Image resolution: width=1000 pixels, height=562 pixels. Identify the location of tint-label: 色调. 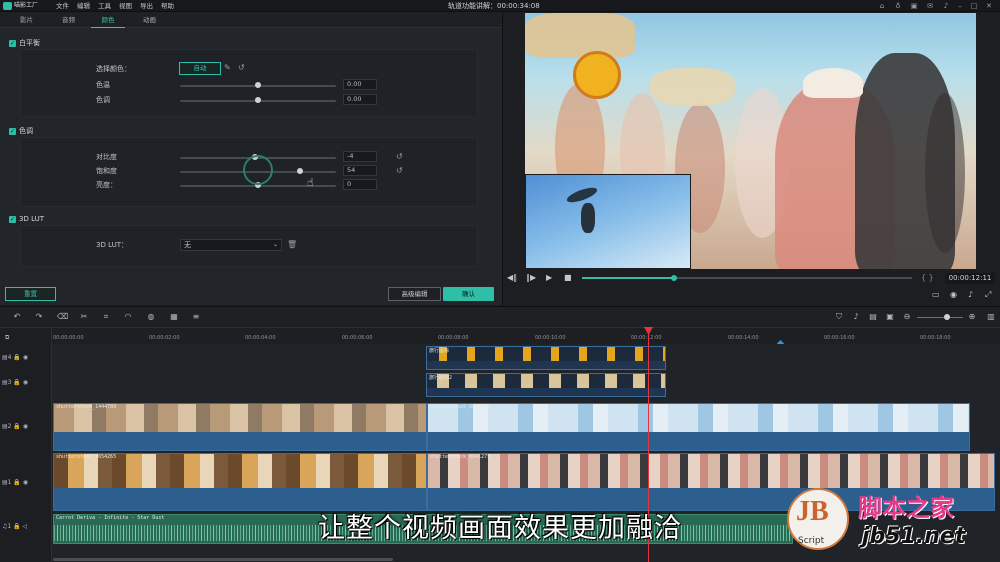
(103, 100).